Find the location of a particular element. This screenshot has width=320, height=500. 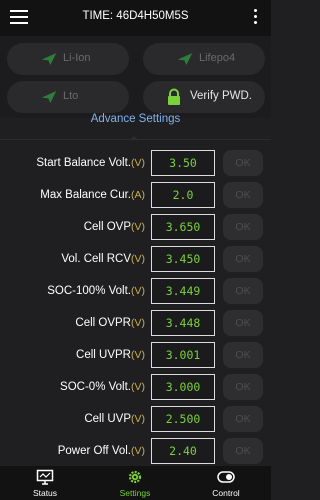

setting-row-cell-ovp: Cell OVP(V) 3.650 OK is located at coordinates (135, 227).